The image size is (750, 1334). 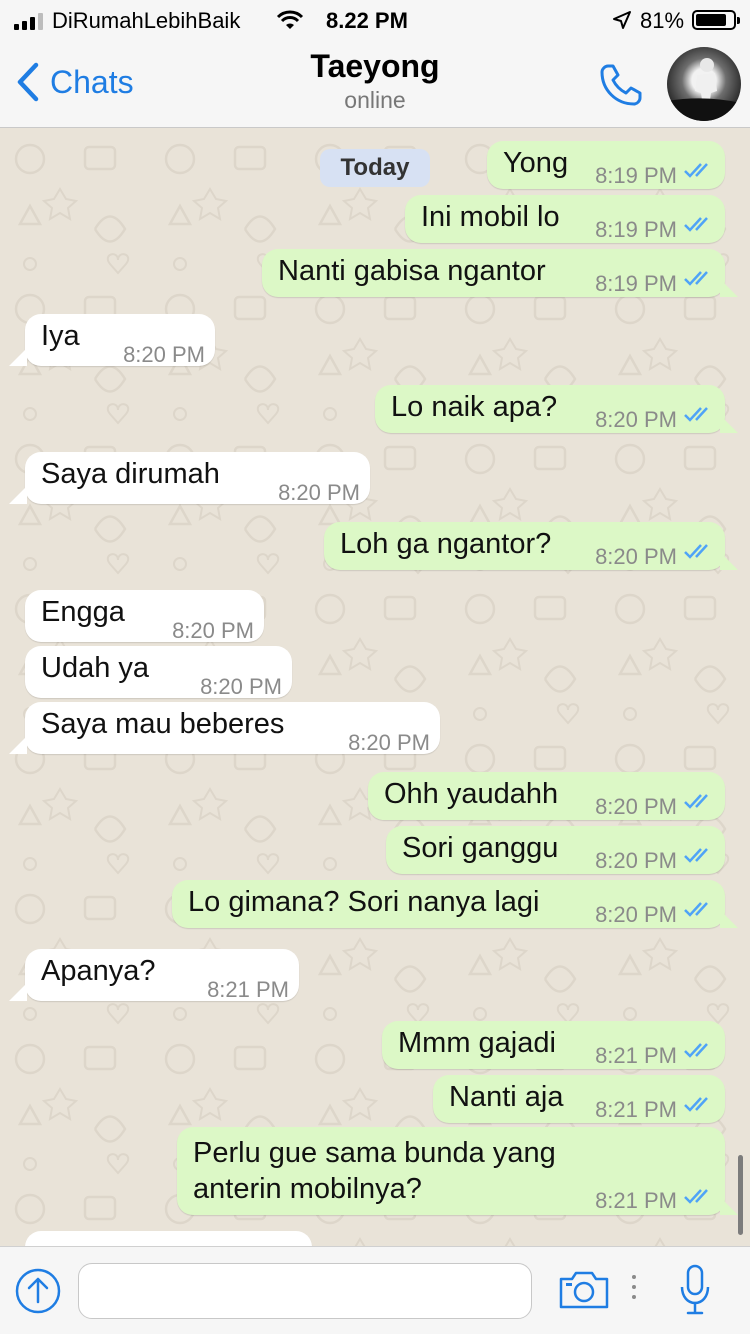 I want to click on voice-note-button, so click(x=695, y=1292).